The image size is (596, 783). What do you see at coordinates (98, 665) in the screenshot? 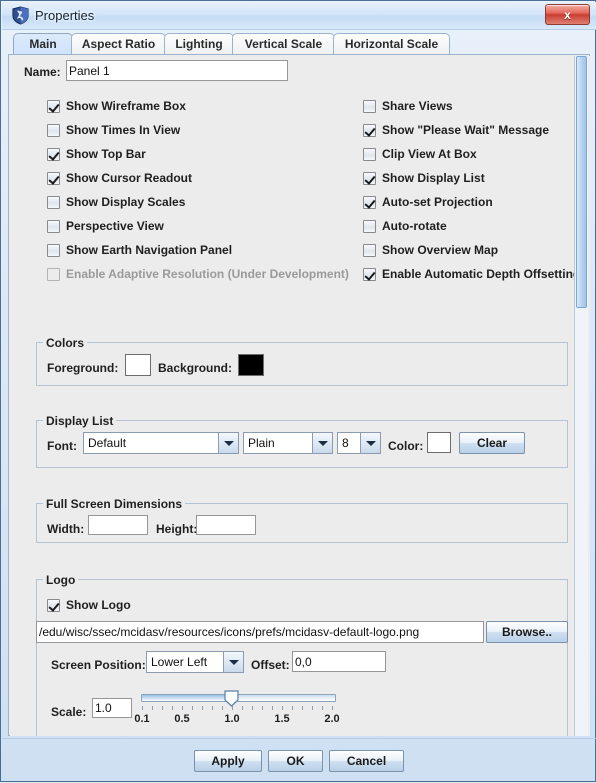
I see `screen-position-label: Screen Position:` at bounding box center [98, 665].